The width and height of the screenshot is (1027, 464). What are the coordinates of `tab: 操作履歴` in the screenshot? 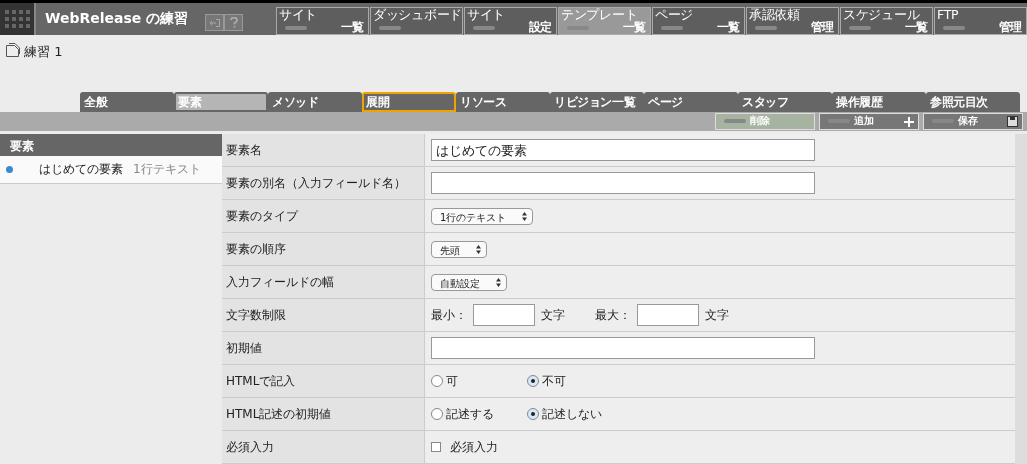 It's located at (879, 101).